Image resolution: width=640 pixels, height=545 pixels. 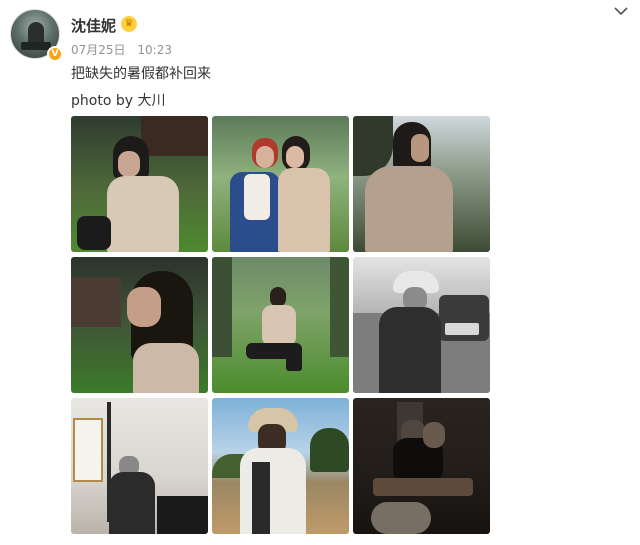 I want to click on post-meta: 07月25日 10:23, so click(x=121, y=49).